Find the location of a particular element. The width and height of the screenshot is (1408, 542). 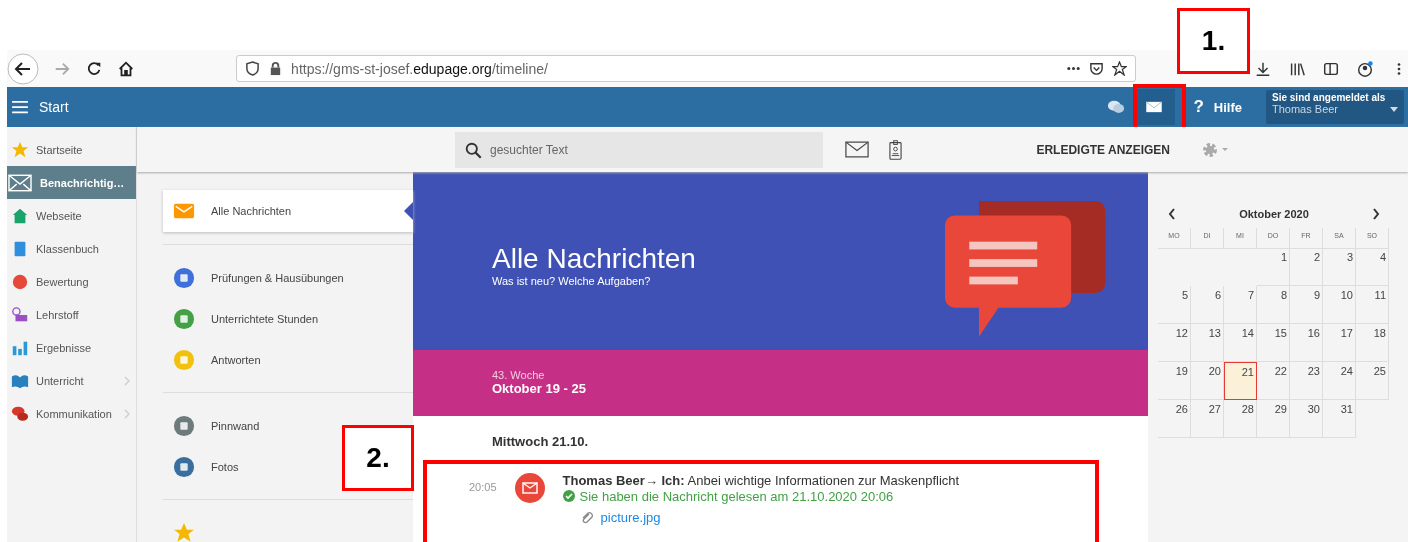

calendar-day: 28 is located at coordinates (1240, 419).